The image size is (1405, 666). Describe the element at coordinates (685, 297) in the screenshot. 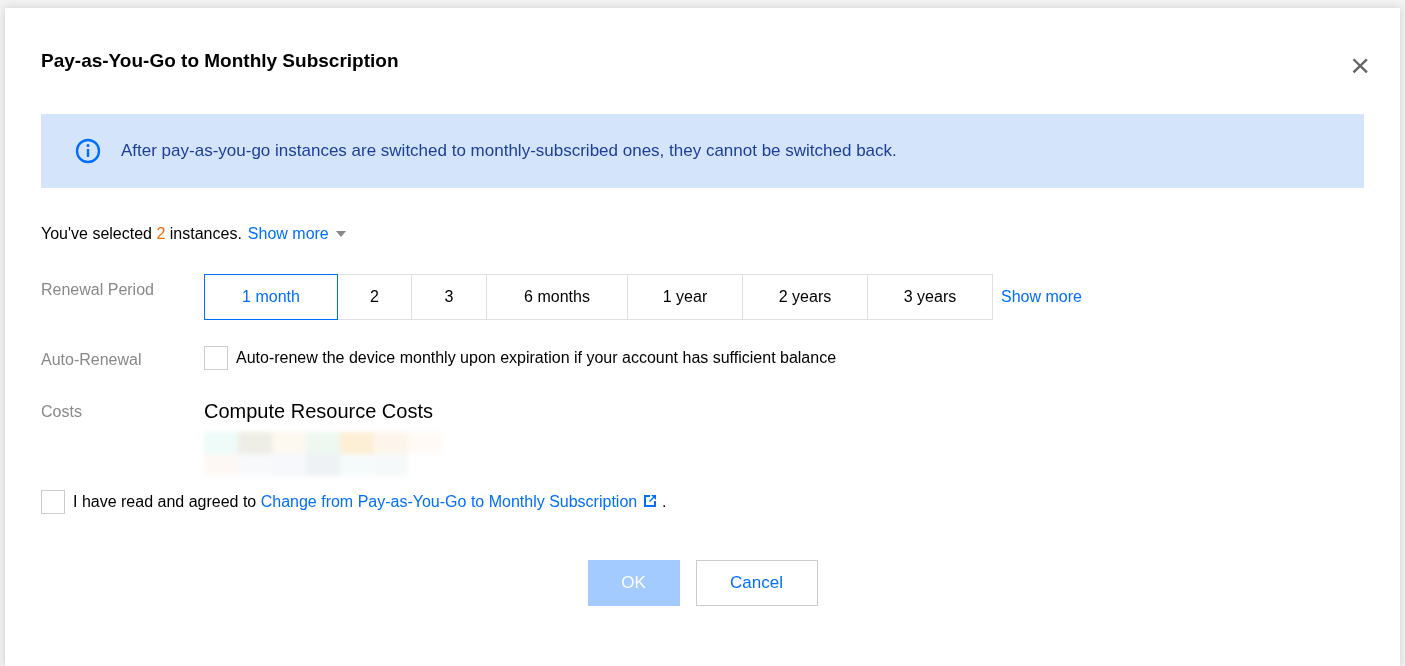

I see `period-option: 1 year` at that location.